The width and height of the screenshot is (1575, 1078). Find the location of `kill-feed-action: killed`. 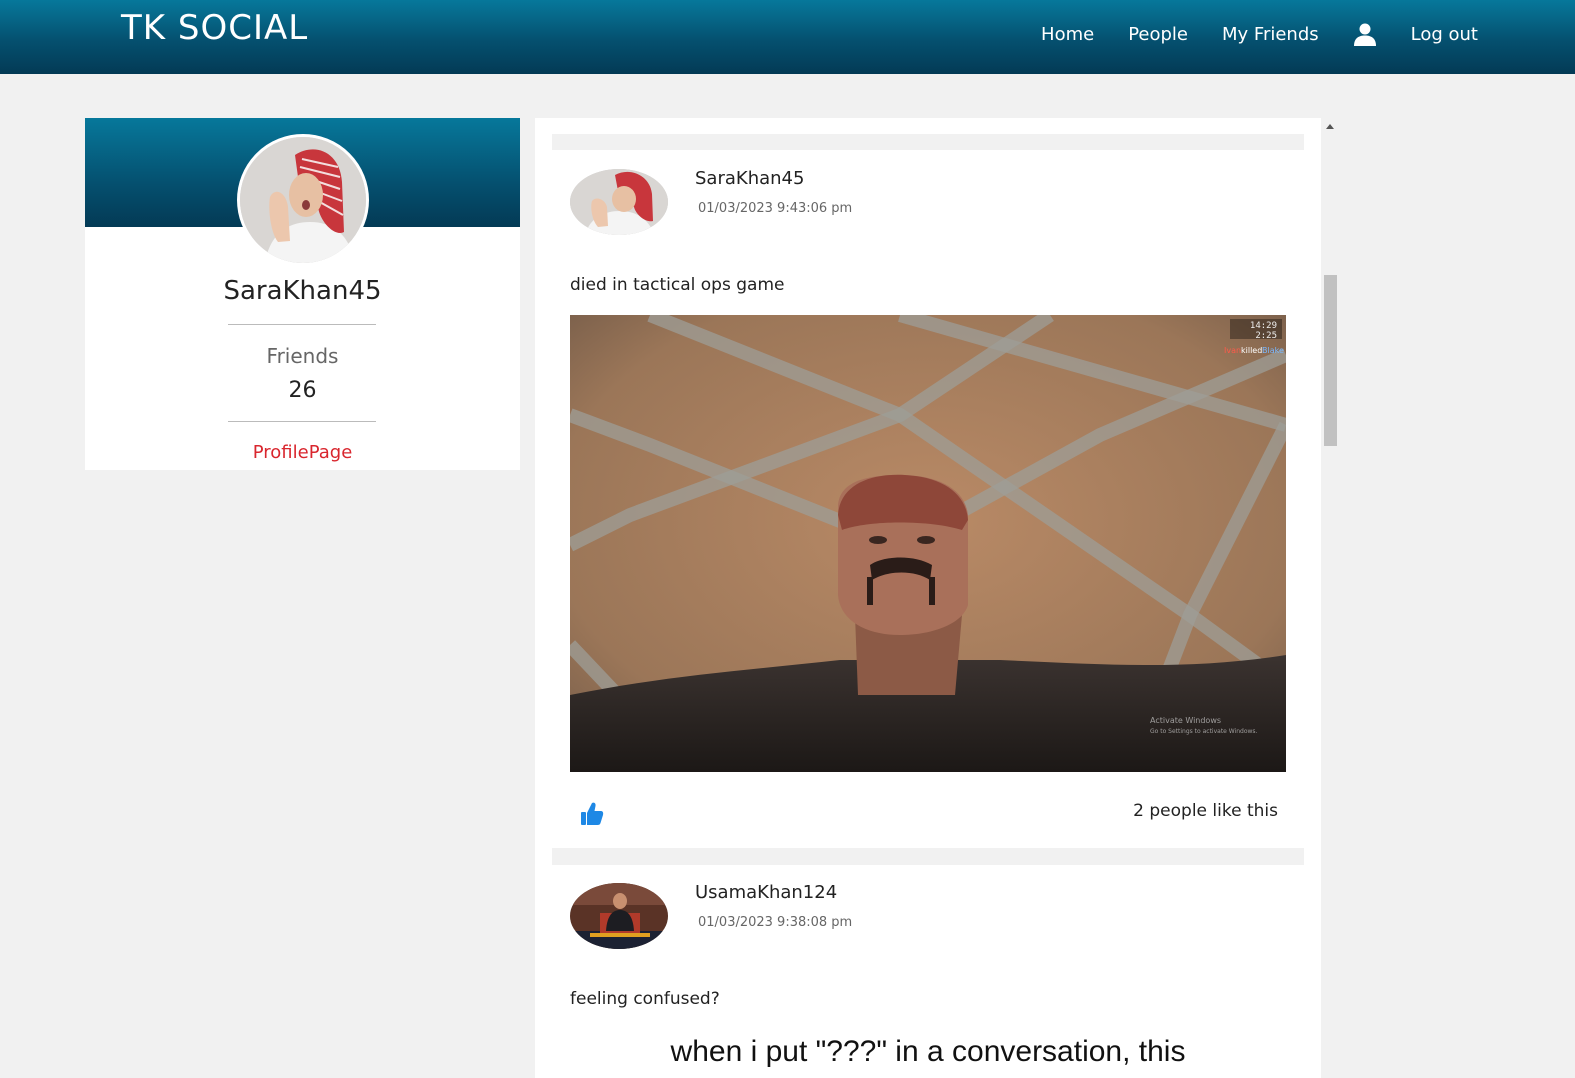

kill-feed-action: killed is located at coordinates (1251, 350).